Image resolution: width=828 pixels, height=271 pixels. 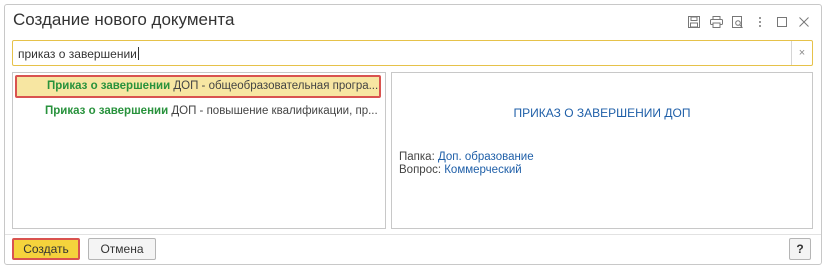 What do you see at coordinates (482, 170) in the screenshot?
I see `question-value: Коммерческий` at bounding box center [482, 170].